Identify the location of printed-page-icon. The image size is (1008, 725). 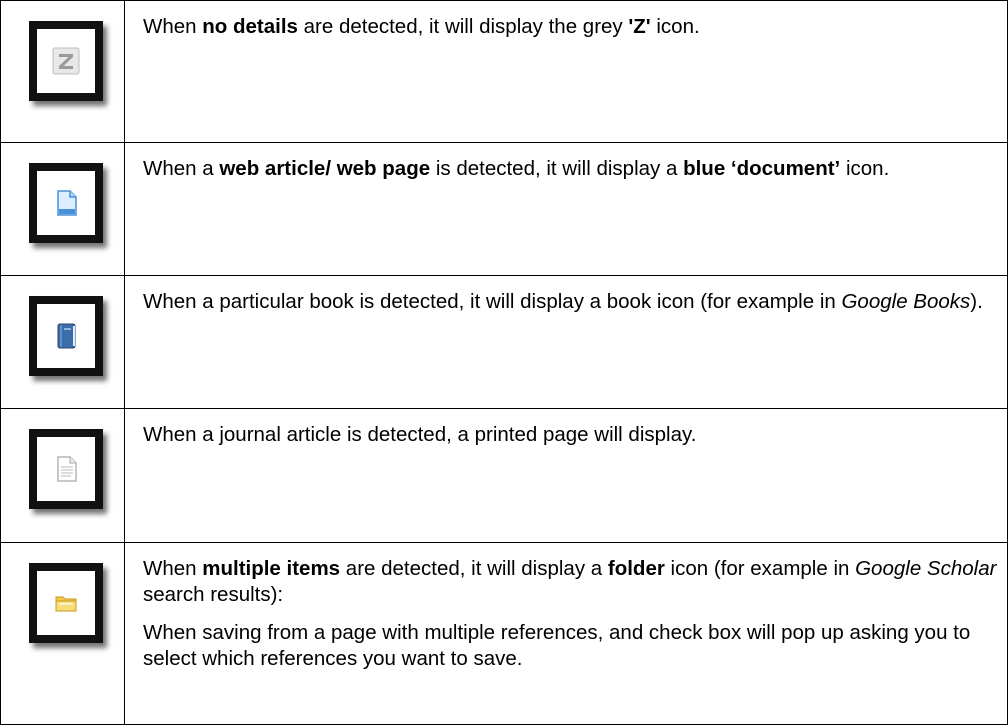
(67, 469).